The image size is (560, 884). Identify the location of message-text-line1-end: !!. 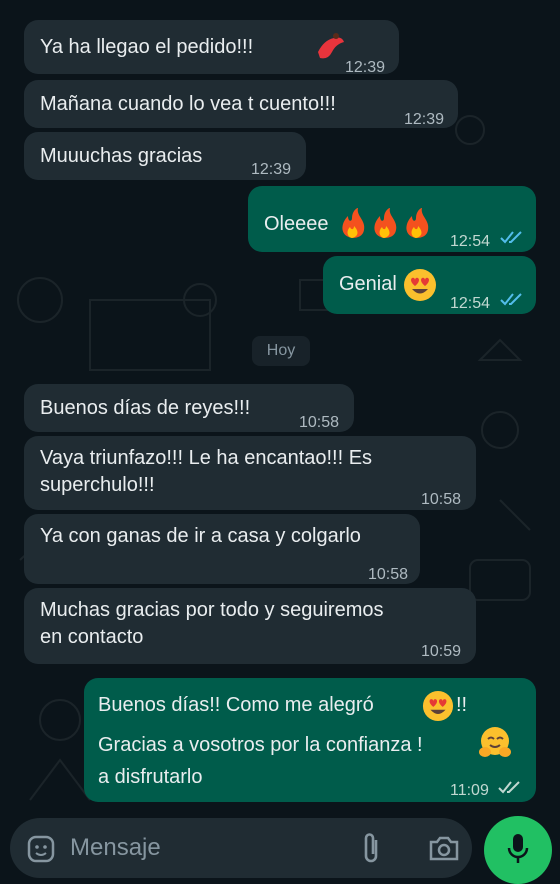
(462, 705).